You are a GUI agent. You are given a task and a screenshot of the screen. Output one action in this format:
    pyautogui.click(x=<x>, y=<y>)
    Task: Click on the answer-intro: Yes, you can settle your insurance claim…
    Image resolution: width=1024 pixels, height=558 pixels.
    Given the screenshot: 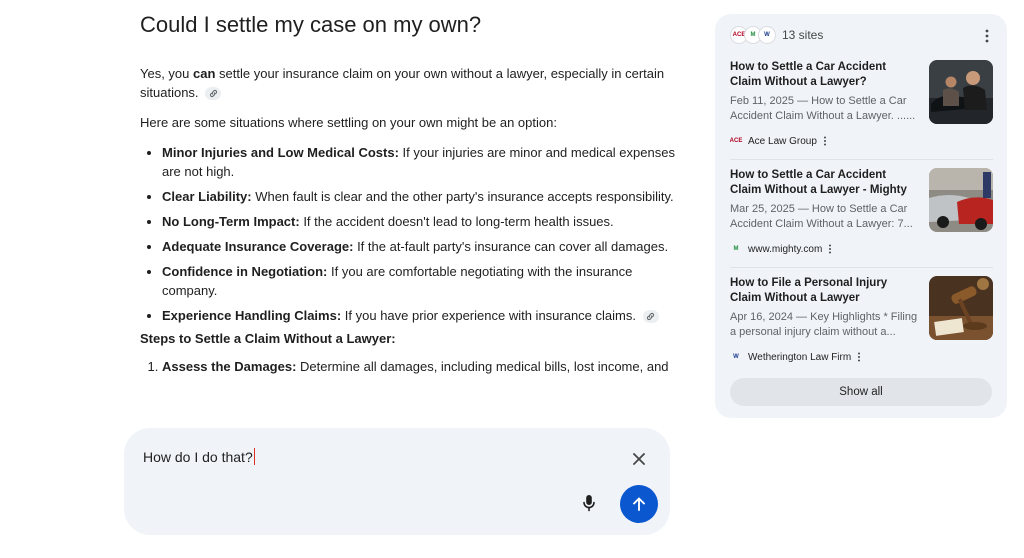 What is the action you would take?
    pyautogui.click(x=410, y=83)
    